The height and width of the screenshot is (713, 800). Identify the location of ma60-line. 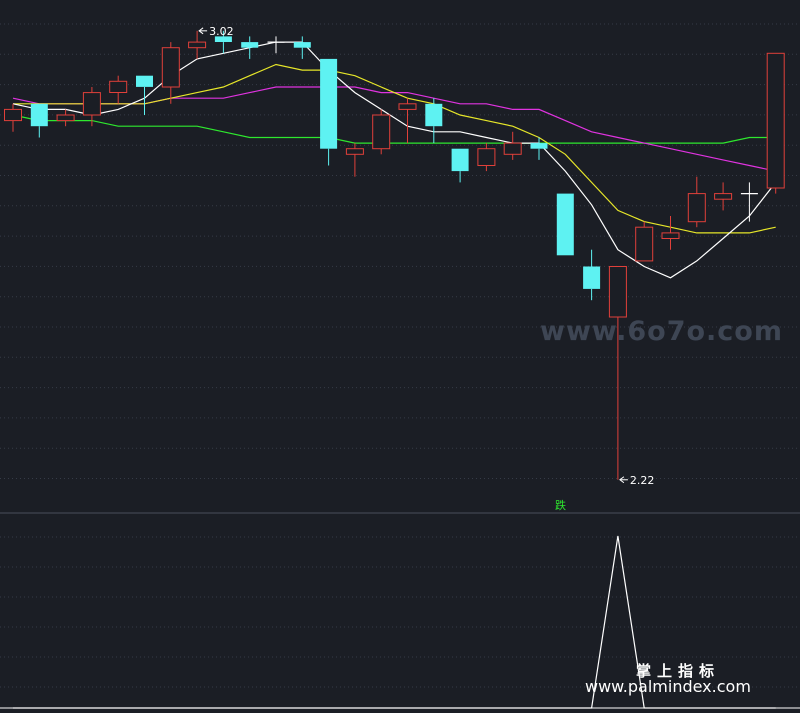
(394, 129).